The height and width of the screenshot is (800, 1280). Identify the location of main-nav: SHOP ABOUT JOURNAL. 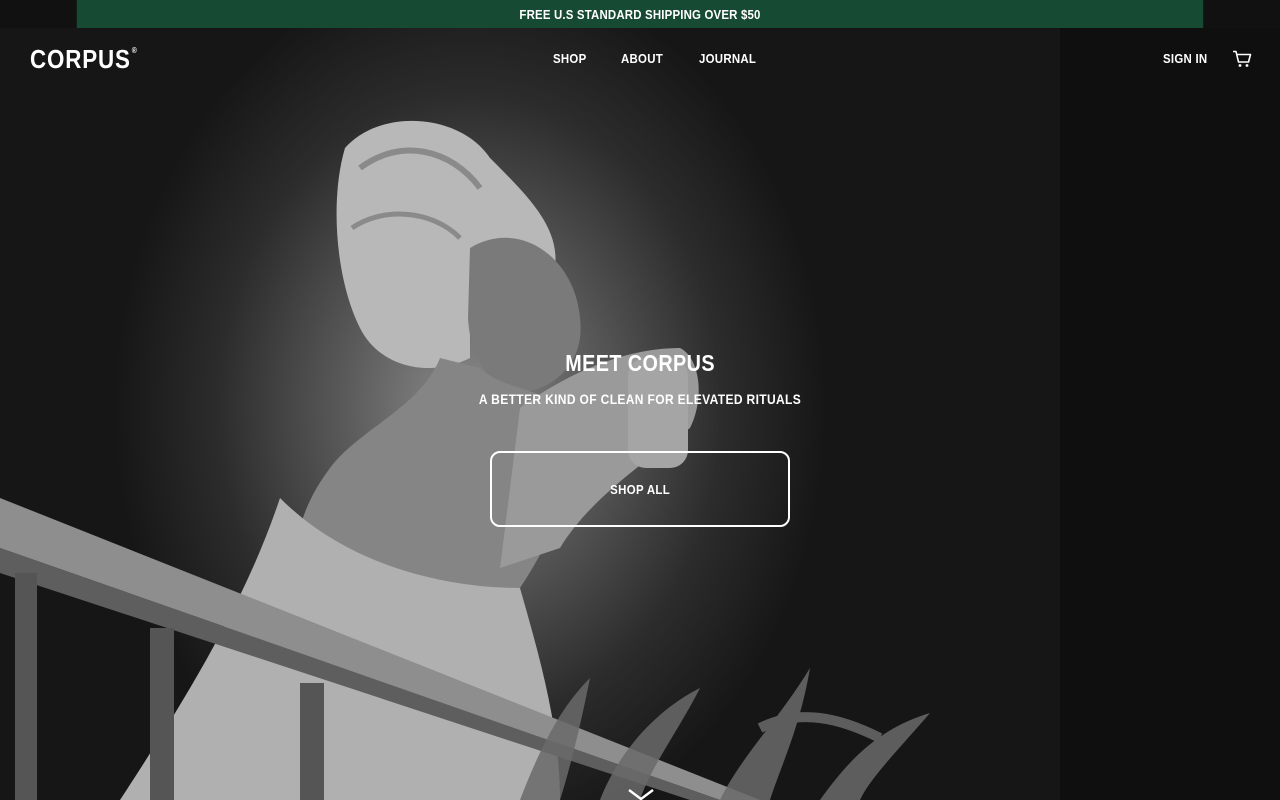
(658, 58).